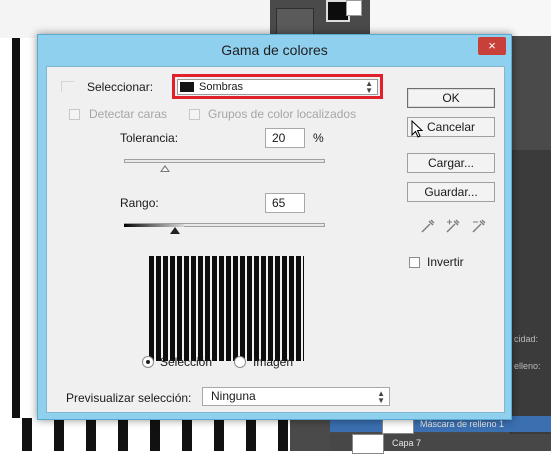  I want to click on properties-panel: cidad: elleno:, so click(530, 300).